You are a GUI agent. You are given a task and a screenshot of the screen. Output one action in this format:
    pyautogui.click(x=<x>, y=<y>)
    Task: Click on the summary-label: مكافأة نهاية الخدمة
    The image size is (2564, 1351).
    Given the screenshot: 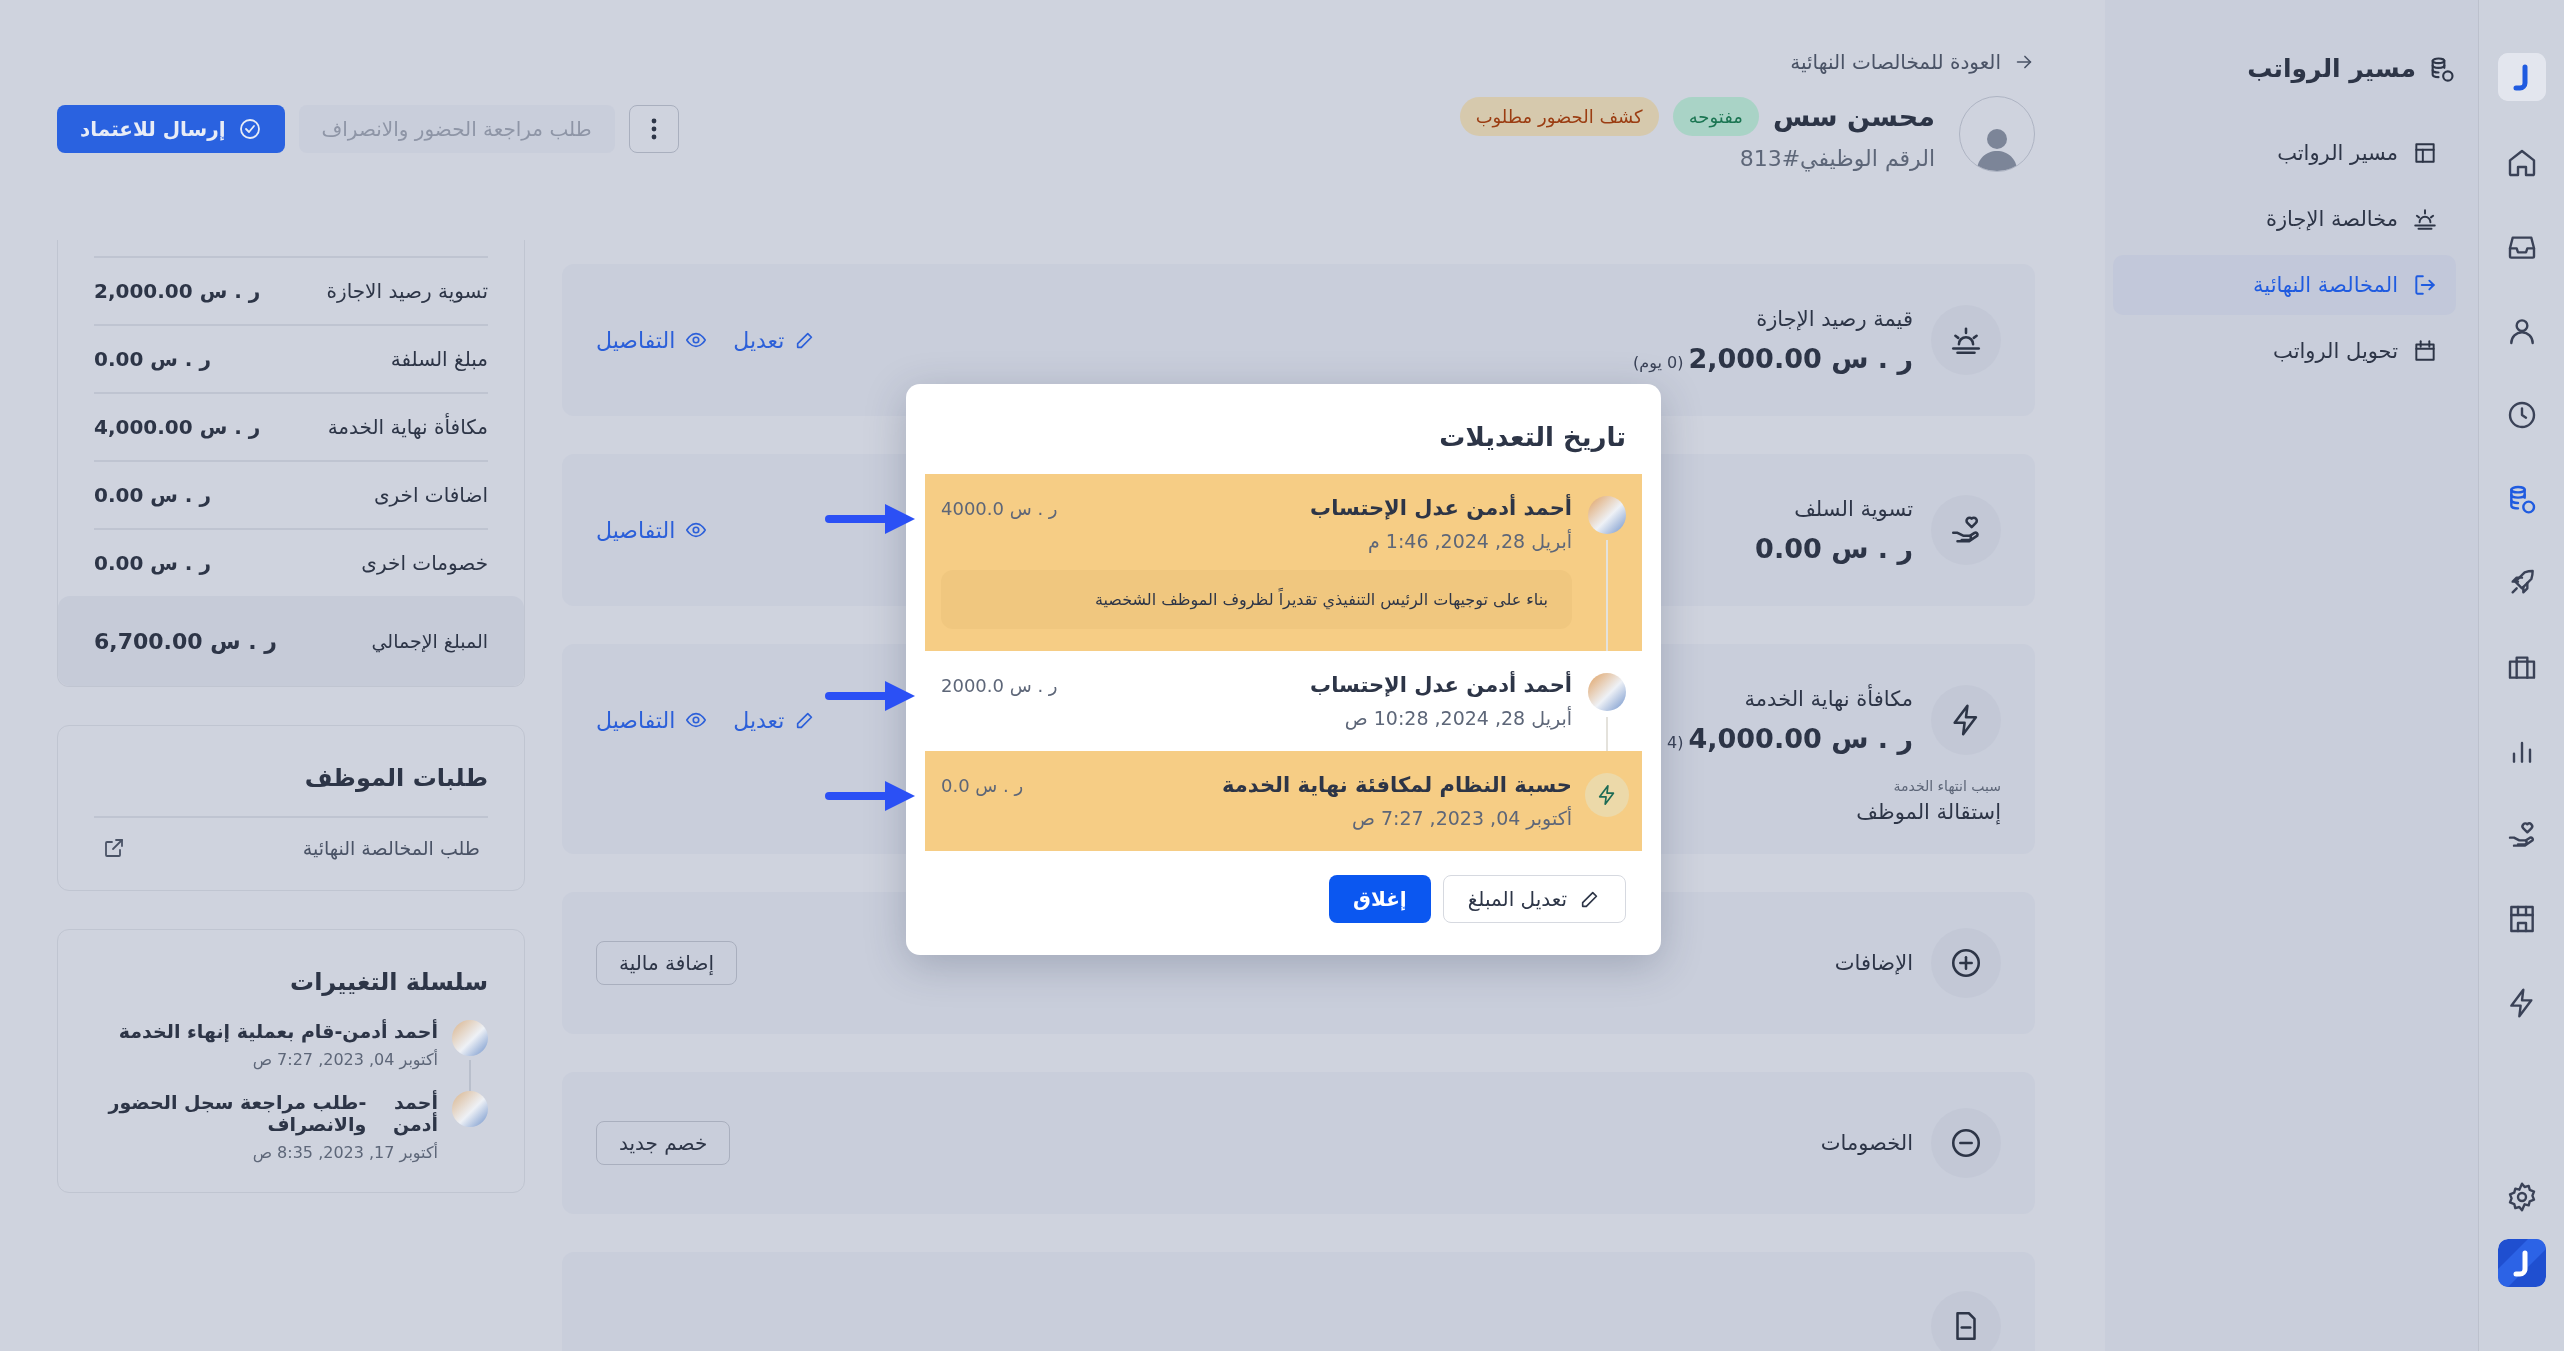 What is the action you would take?
    pyautogui.click(x=407, y=427)
    